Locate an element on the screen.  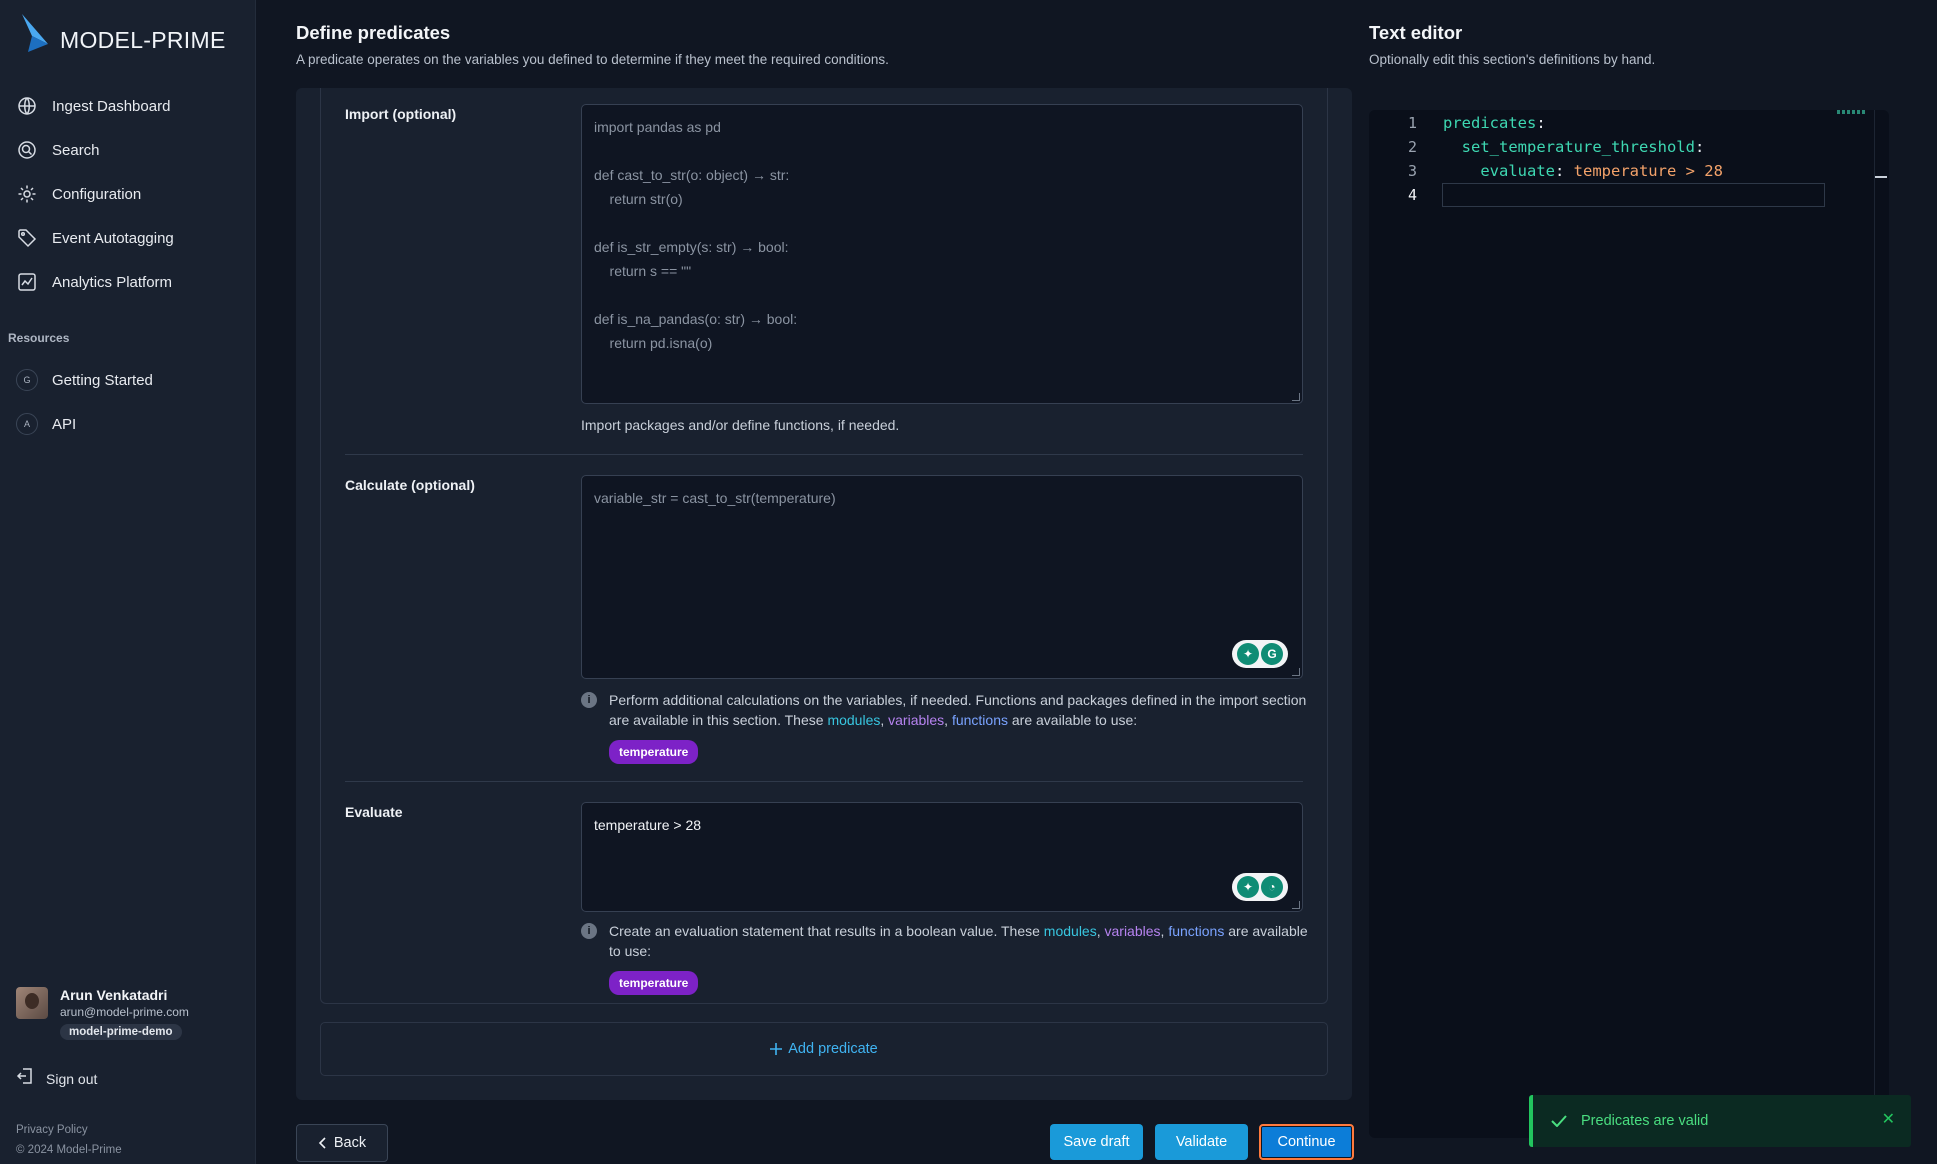
line-number: 2 is located at coordinates (1412, 147).